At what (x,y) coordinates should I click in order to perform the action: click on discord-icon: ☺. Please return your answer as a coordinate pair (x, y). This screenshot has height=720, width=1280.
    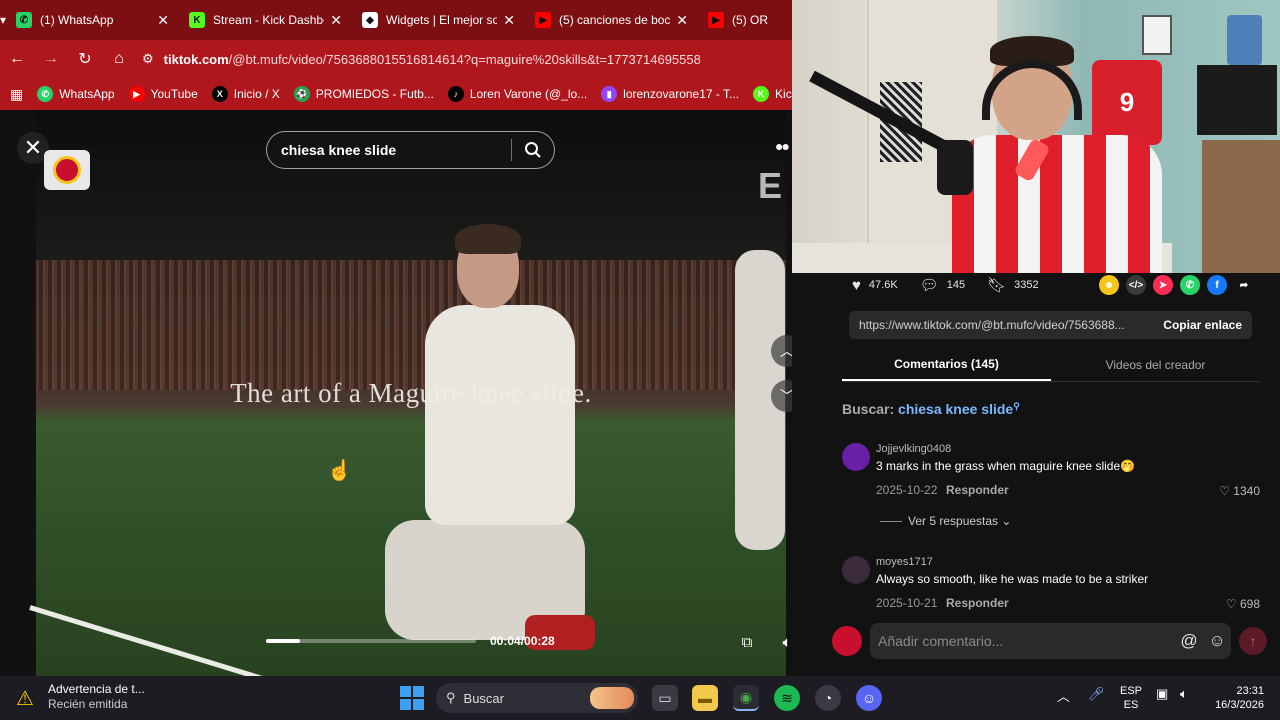
    Looking at the image, I should click on (869, 698).